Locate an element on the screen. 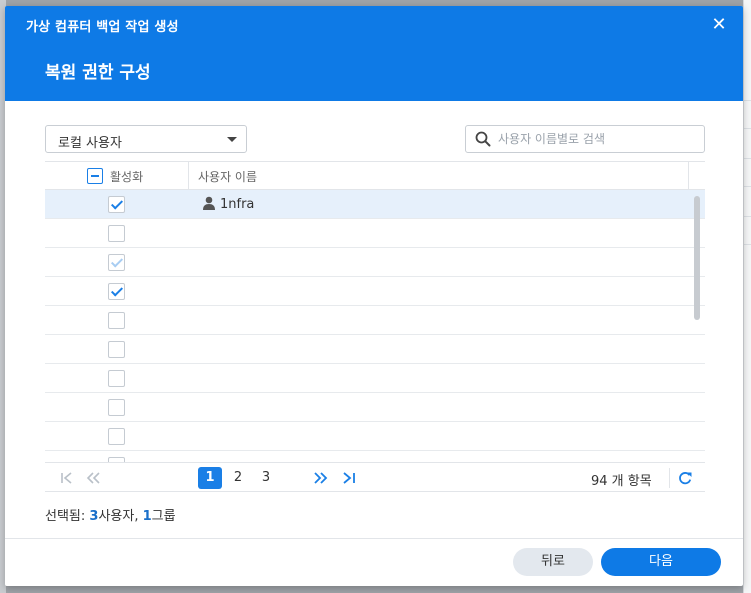 This screenshot has height=593, width=751. selection-summary-prefix: 선택됨: is located at coordinates (65, 516).